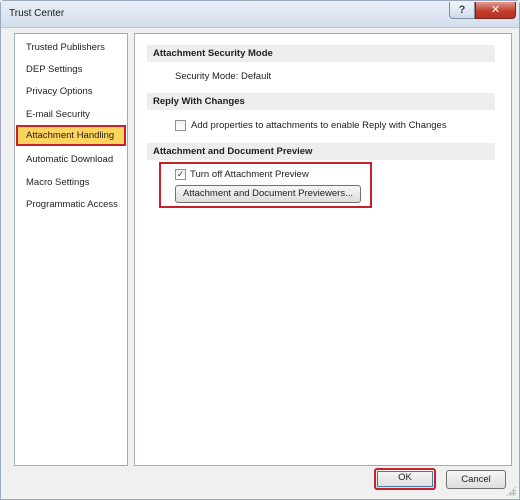 This screenshot has width=520, height=500. I want to click on nav-item-trusted-publishers: Trusted Publishers, so click(71, 47).